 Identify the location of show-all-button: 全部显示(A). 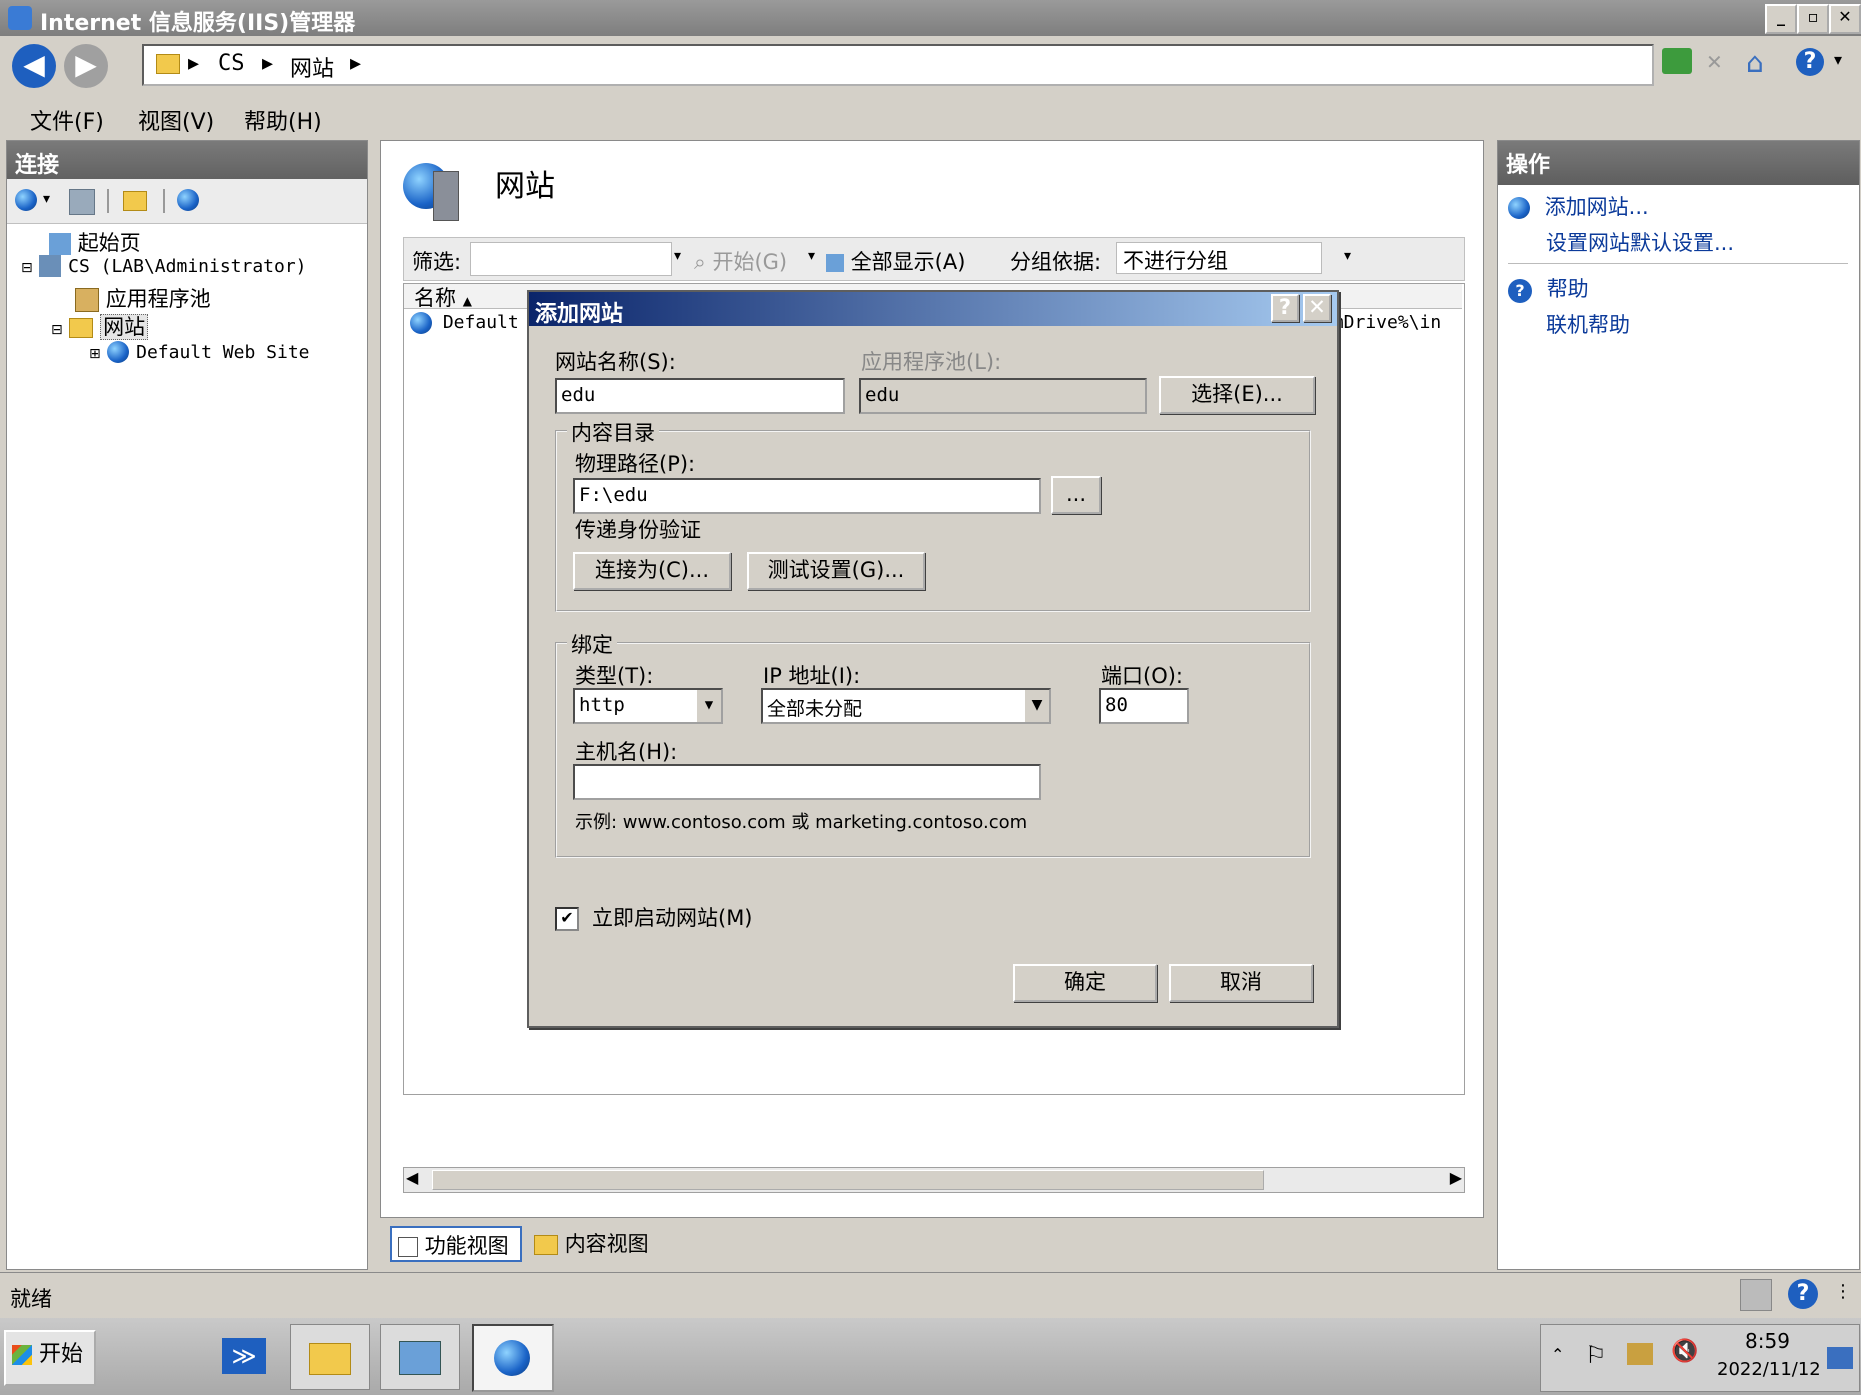
(895, 261).